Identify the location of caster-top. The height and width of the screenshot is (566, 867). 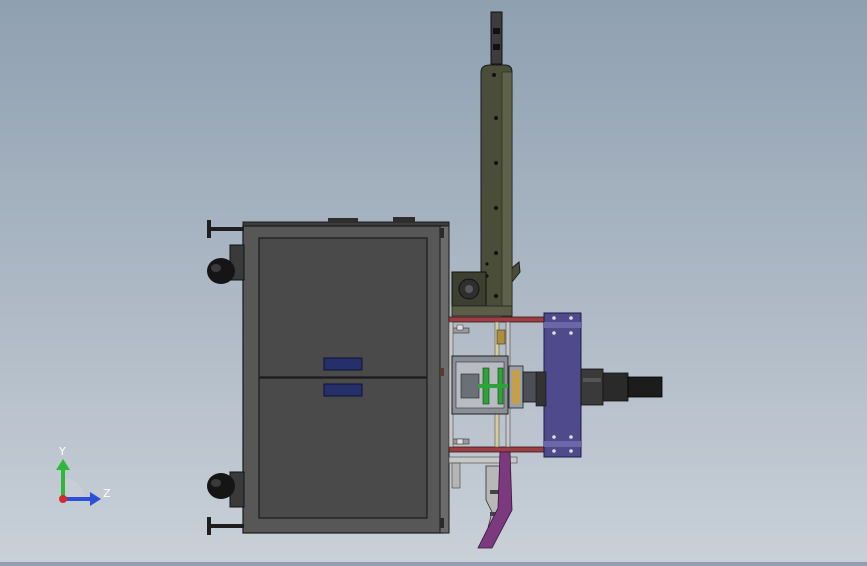
(226, 252).